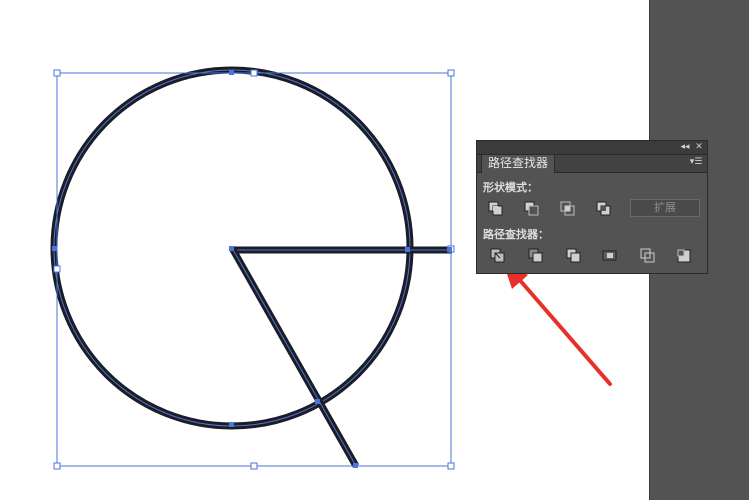 The height and width of the screenshot is (500, 749). Describe the element at coordinates (449, 249) in the screenshot. I see `anchor-line-end-right` at that location.